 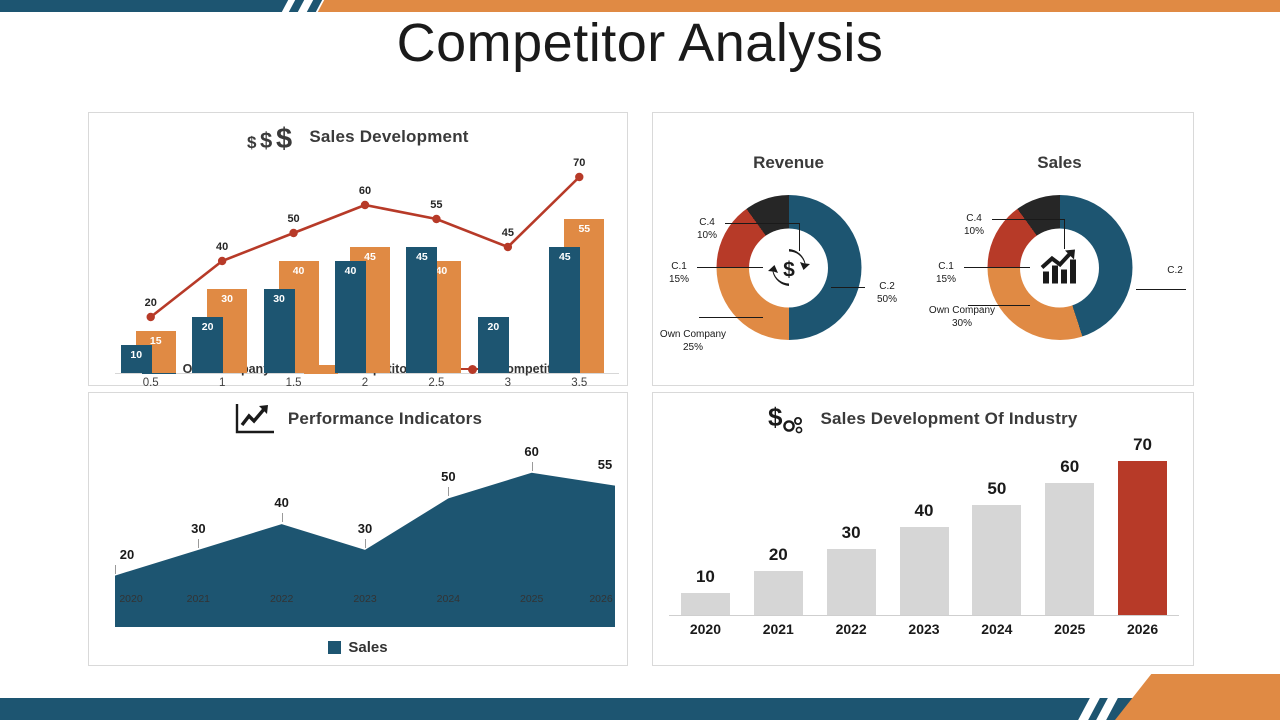 What do you see at coordinates (886, 293) in the screenshot?
I see `revenue-label-c2: C.2 50%` at bounding box center [886, 293].